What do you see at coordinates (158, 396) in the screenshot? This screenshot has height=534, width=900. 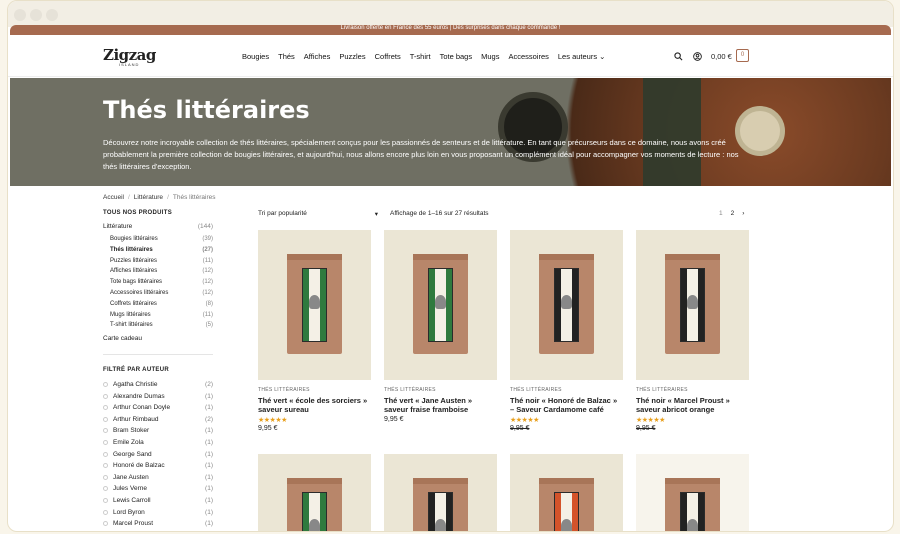 I see `author-filter-item: Alexandre Dumas (1)` at bounding box center [158, 396].